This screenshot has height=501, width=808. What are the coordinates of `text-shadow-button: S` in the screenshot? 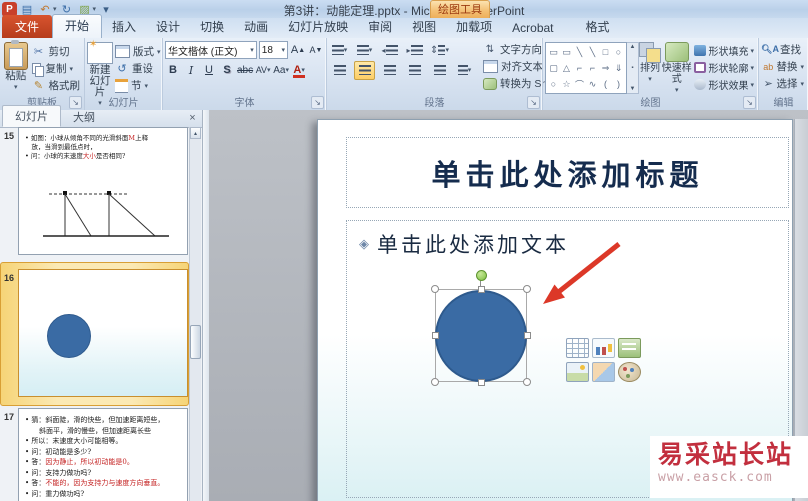 It's located at (227, 70).